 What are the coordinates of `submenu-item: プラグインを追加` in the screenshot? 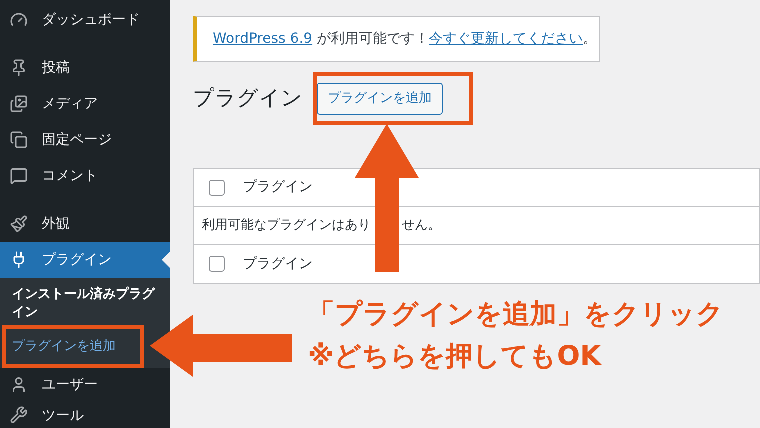 It's located at (64, 347).